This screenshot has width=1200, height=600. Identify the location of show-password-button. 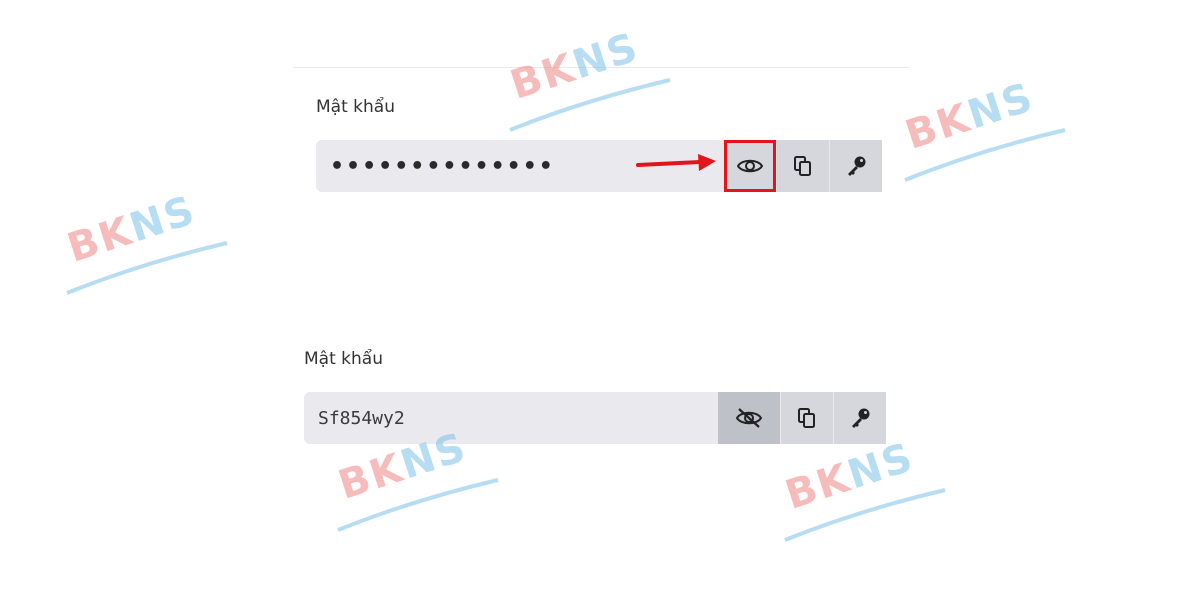
(750, 166).